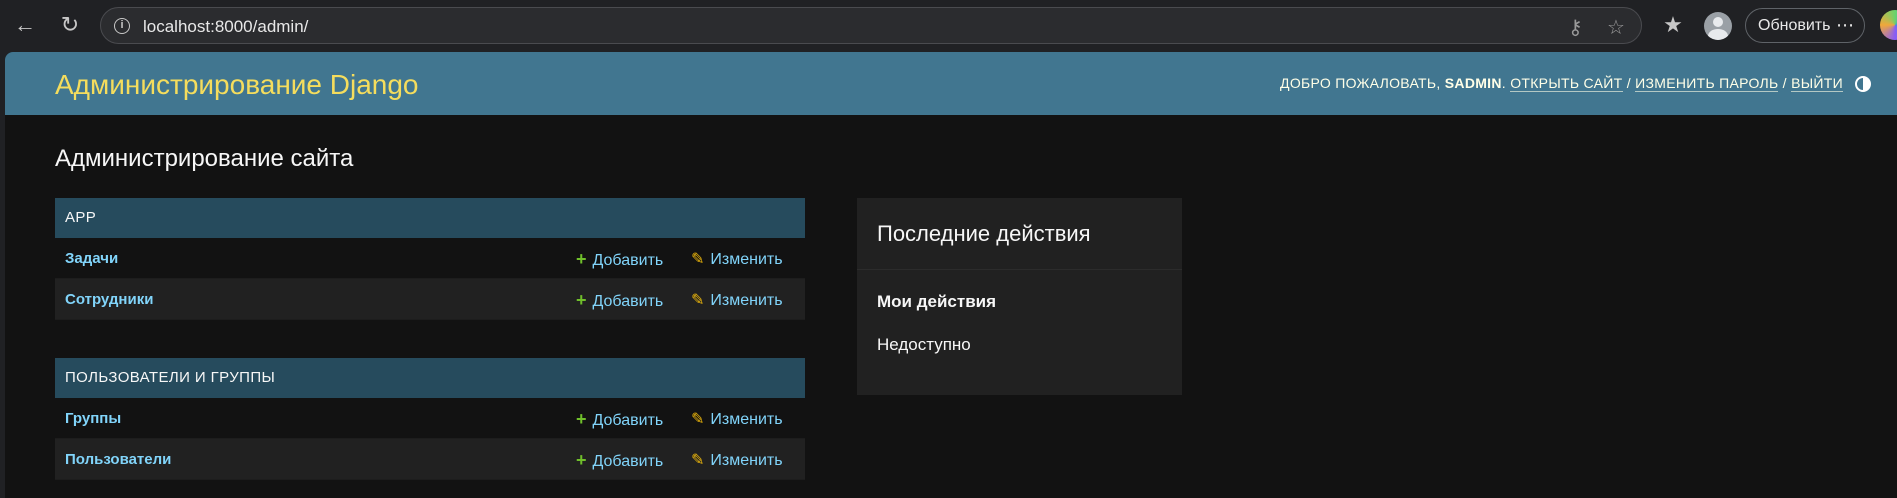 The image size is (1897, 498). I want to click on copilot-icon, so click(1888, 25).